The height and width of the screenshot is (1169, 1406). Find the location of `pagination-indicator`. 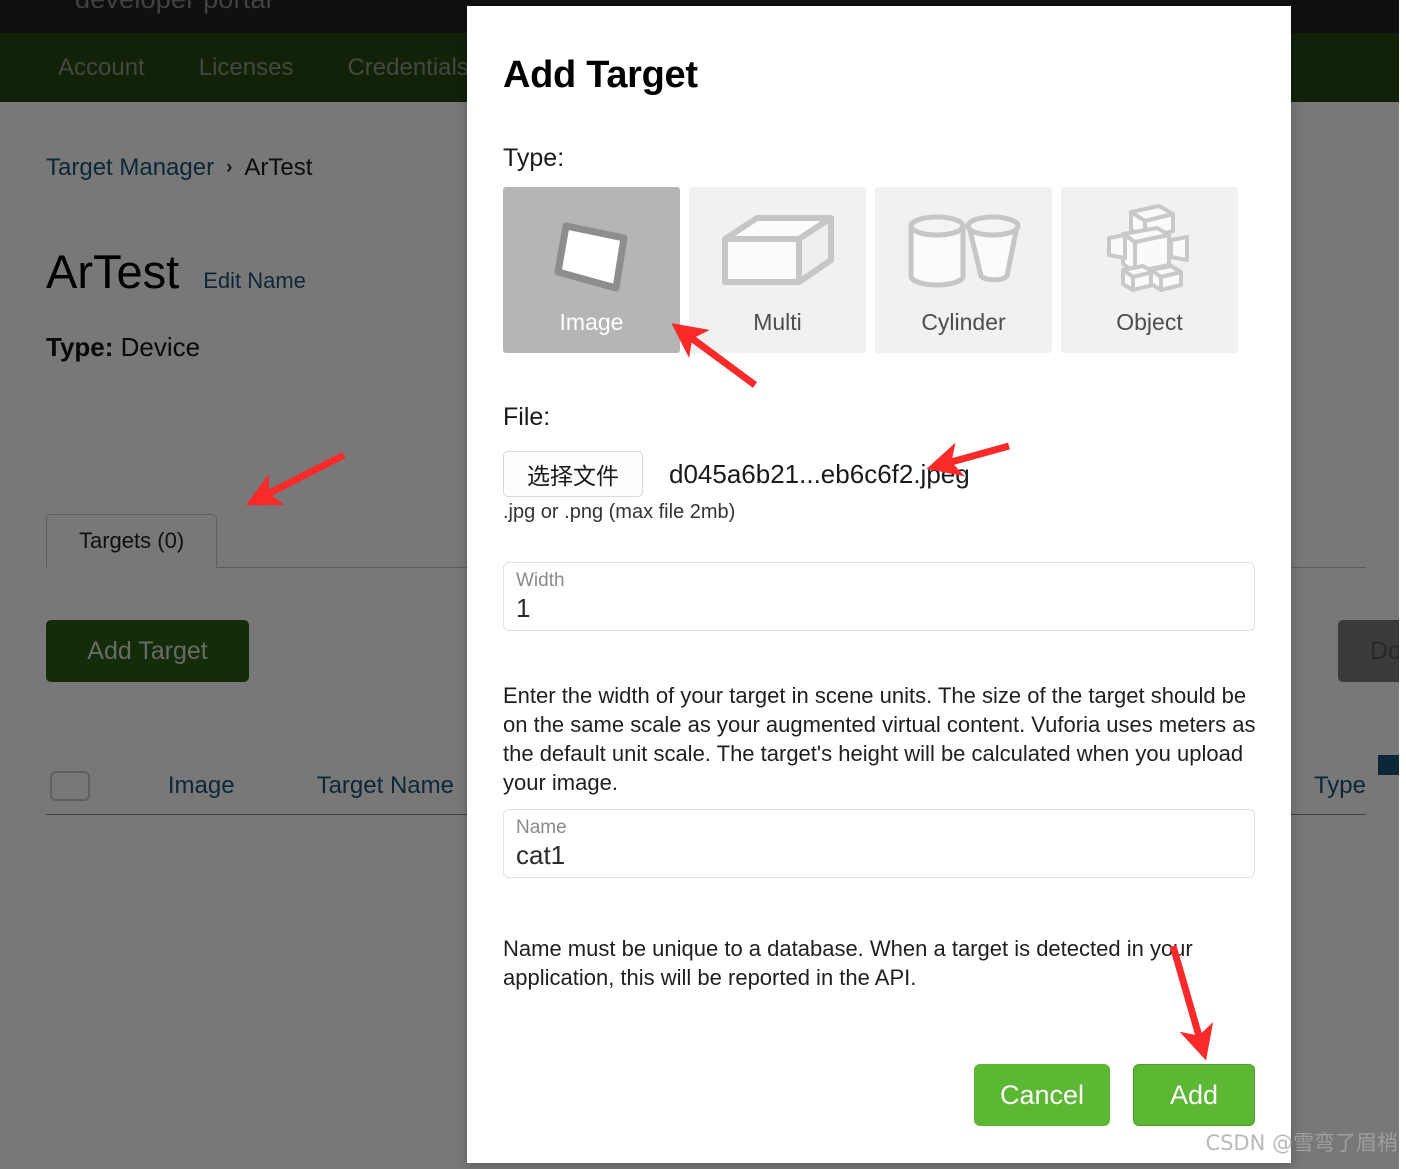

pagination-indicator is located at coordinates (1388, 765).